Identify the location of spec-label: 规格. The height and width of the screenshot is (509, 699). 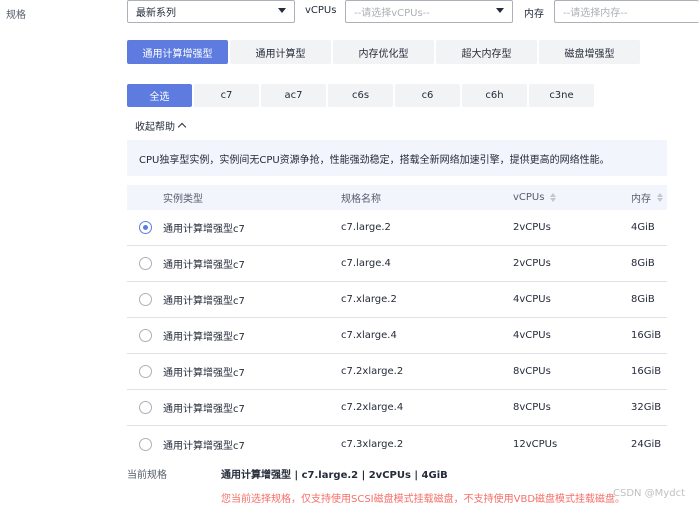
(16, 15).